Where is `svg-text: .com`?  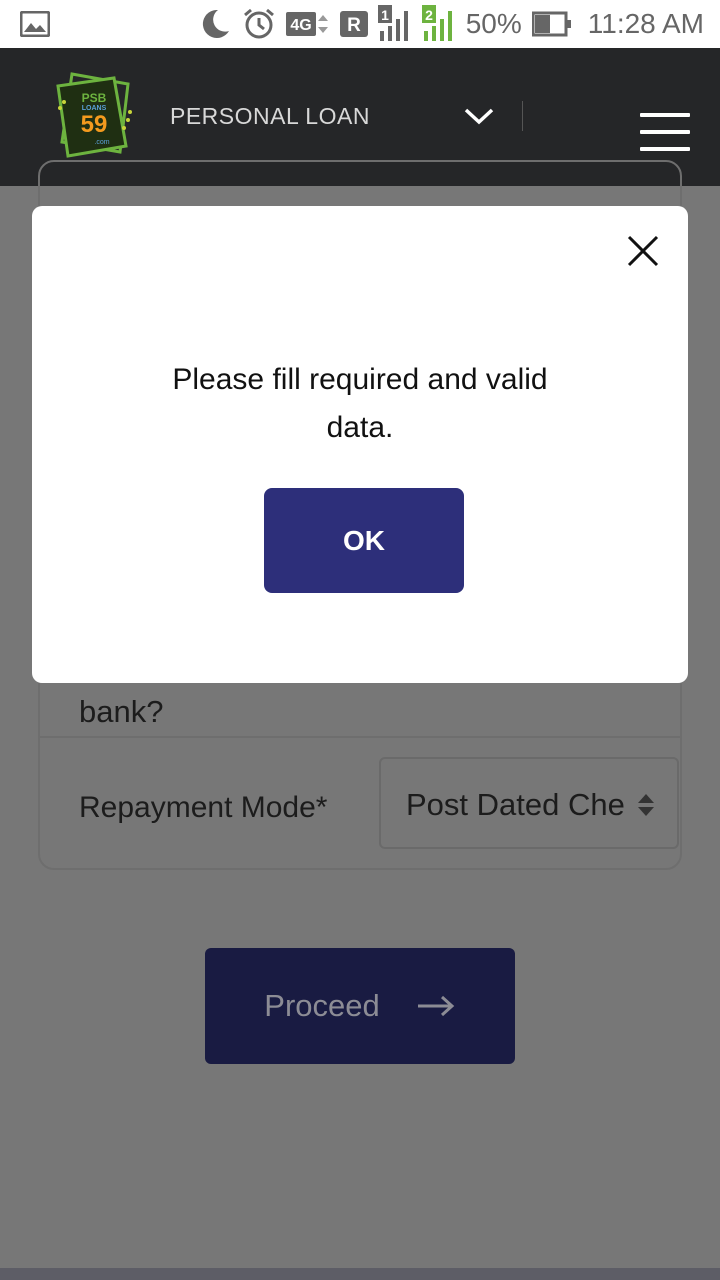 svg-text: .com is located at coordinates (101, 142).